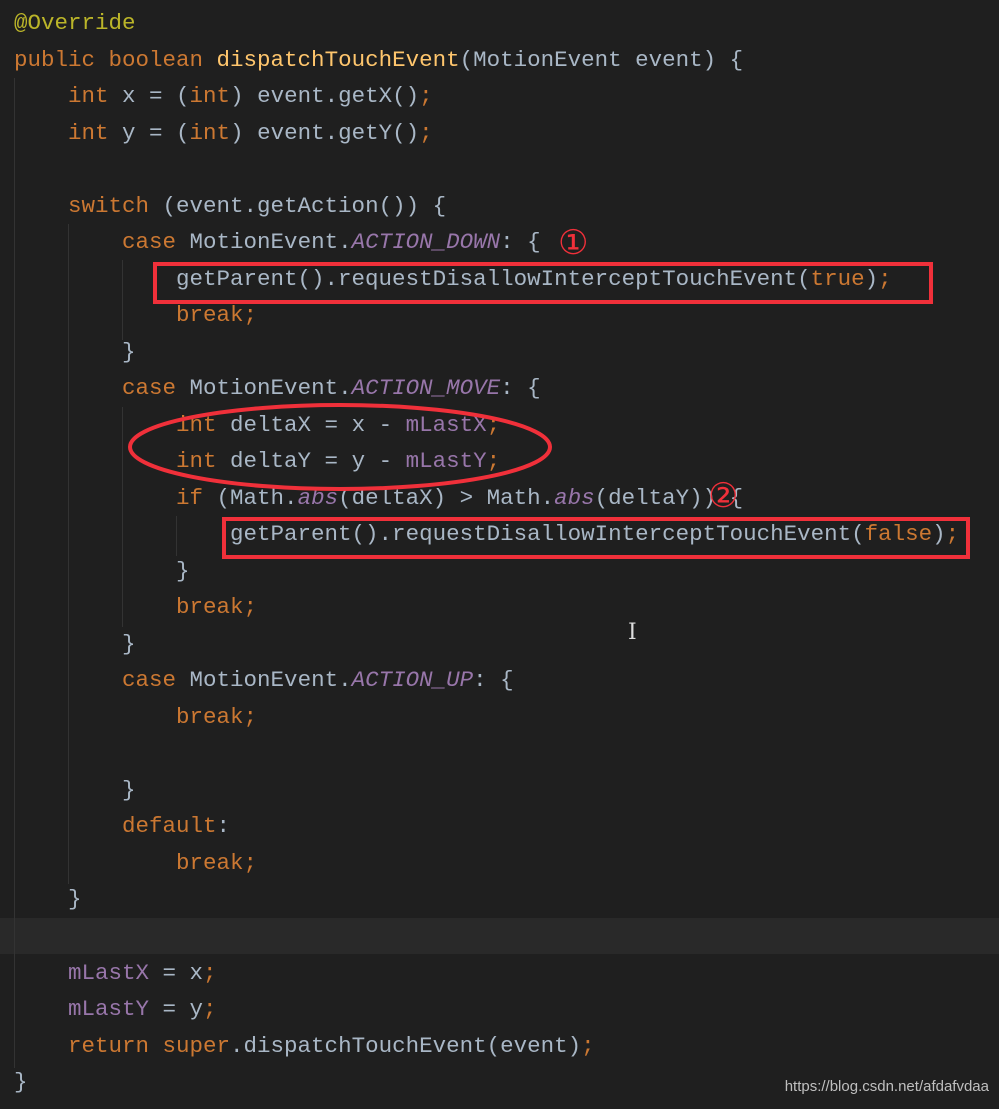 The image size is (999, 1109). I want to click on code-line: default:, so click(122, 826).